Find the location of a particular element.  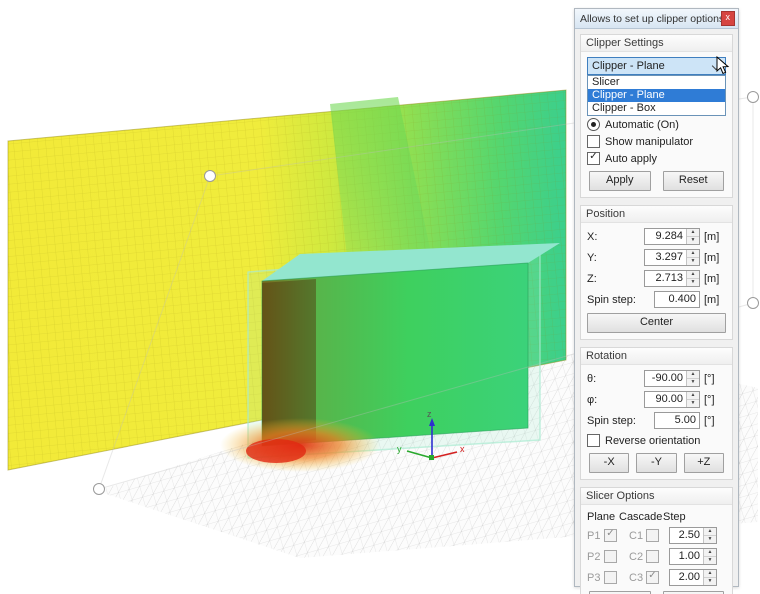

show-manipulator-label: Show manipulator is located at coordinates (649, 141).